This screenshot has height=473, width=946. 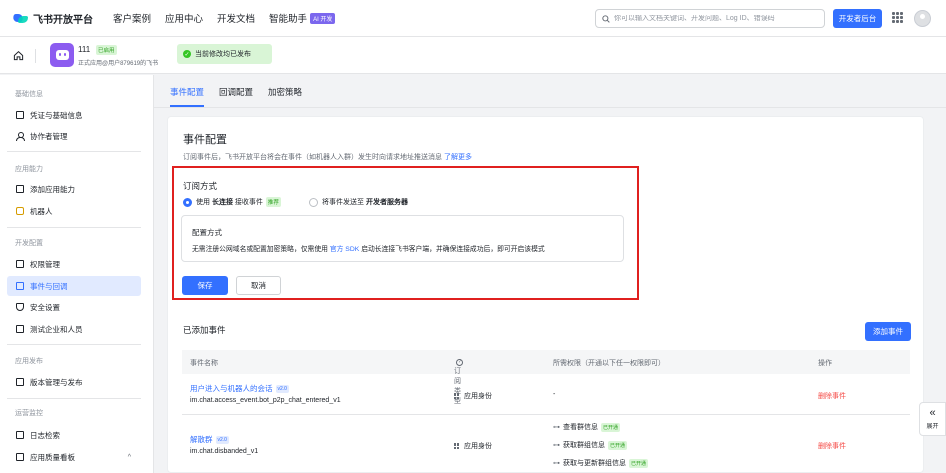 I want to click on added-events-title: 已添加事件, so click(x=204, y=330).